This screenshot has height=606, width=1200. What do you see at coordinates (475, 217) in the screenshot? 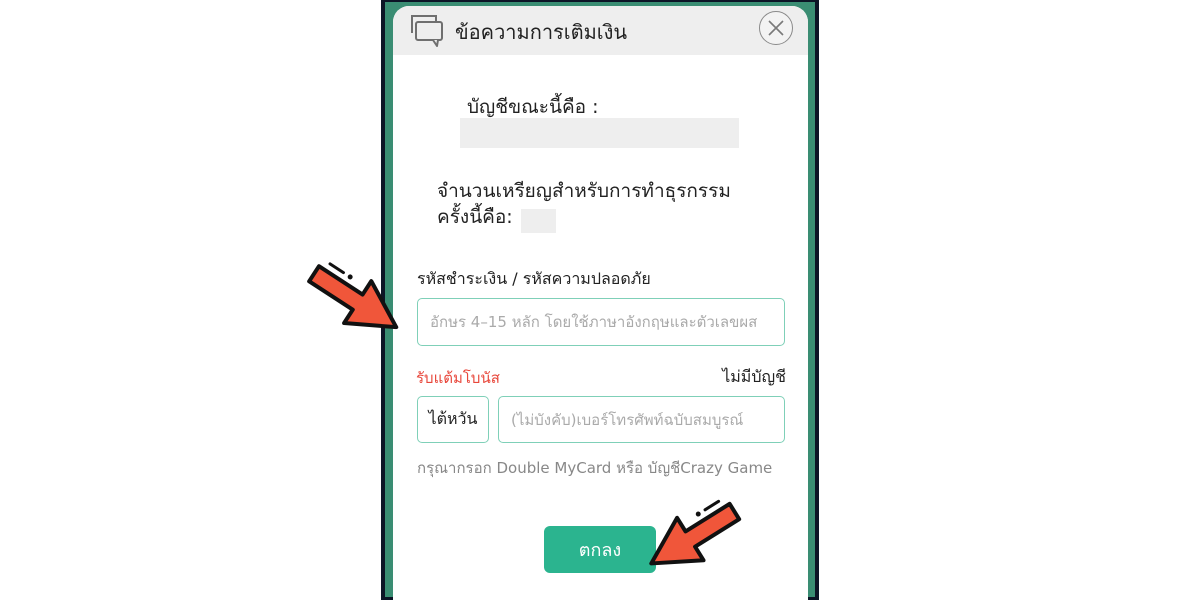
I see `coins-label-line2: ครั้งนี้คือ:` at bounding box center [475, 217].